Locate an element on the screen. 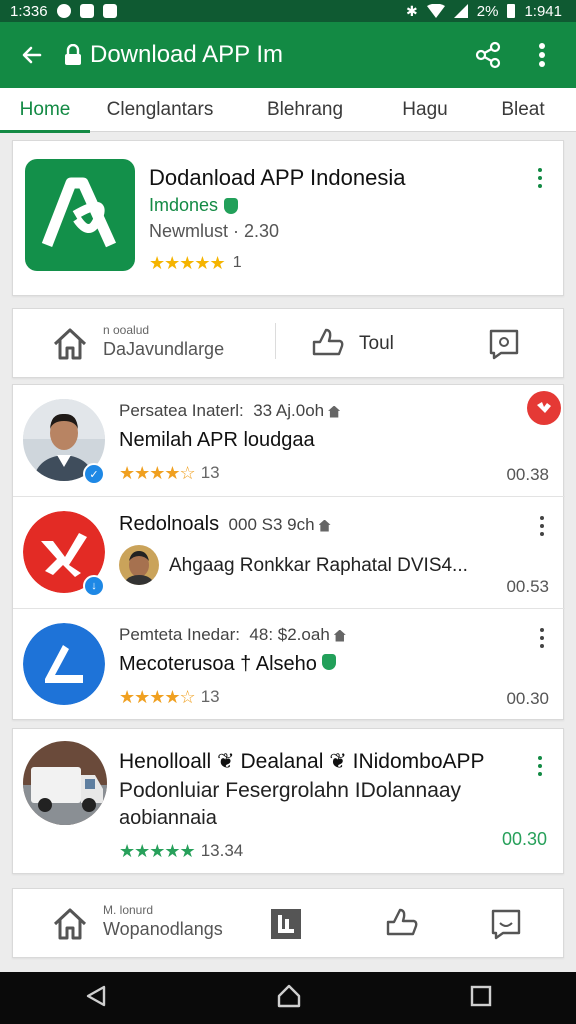 Image resolution: width=576 pixels, height=1024 pixels. app-logo is located at coordinates (80, 215).